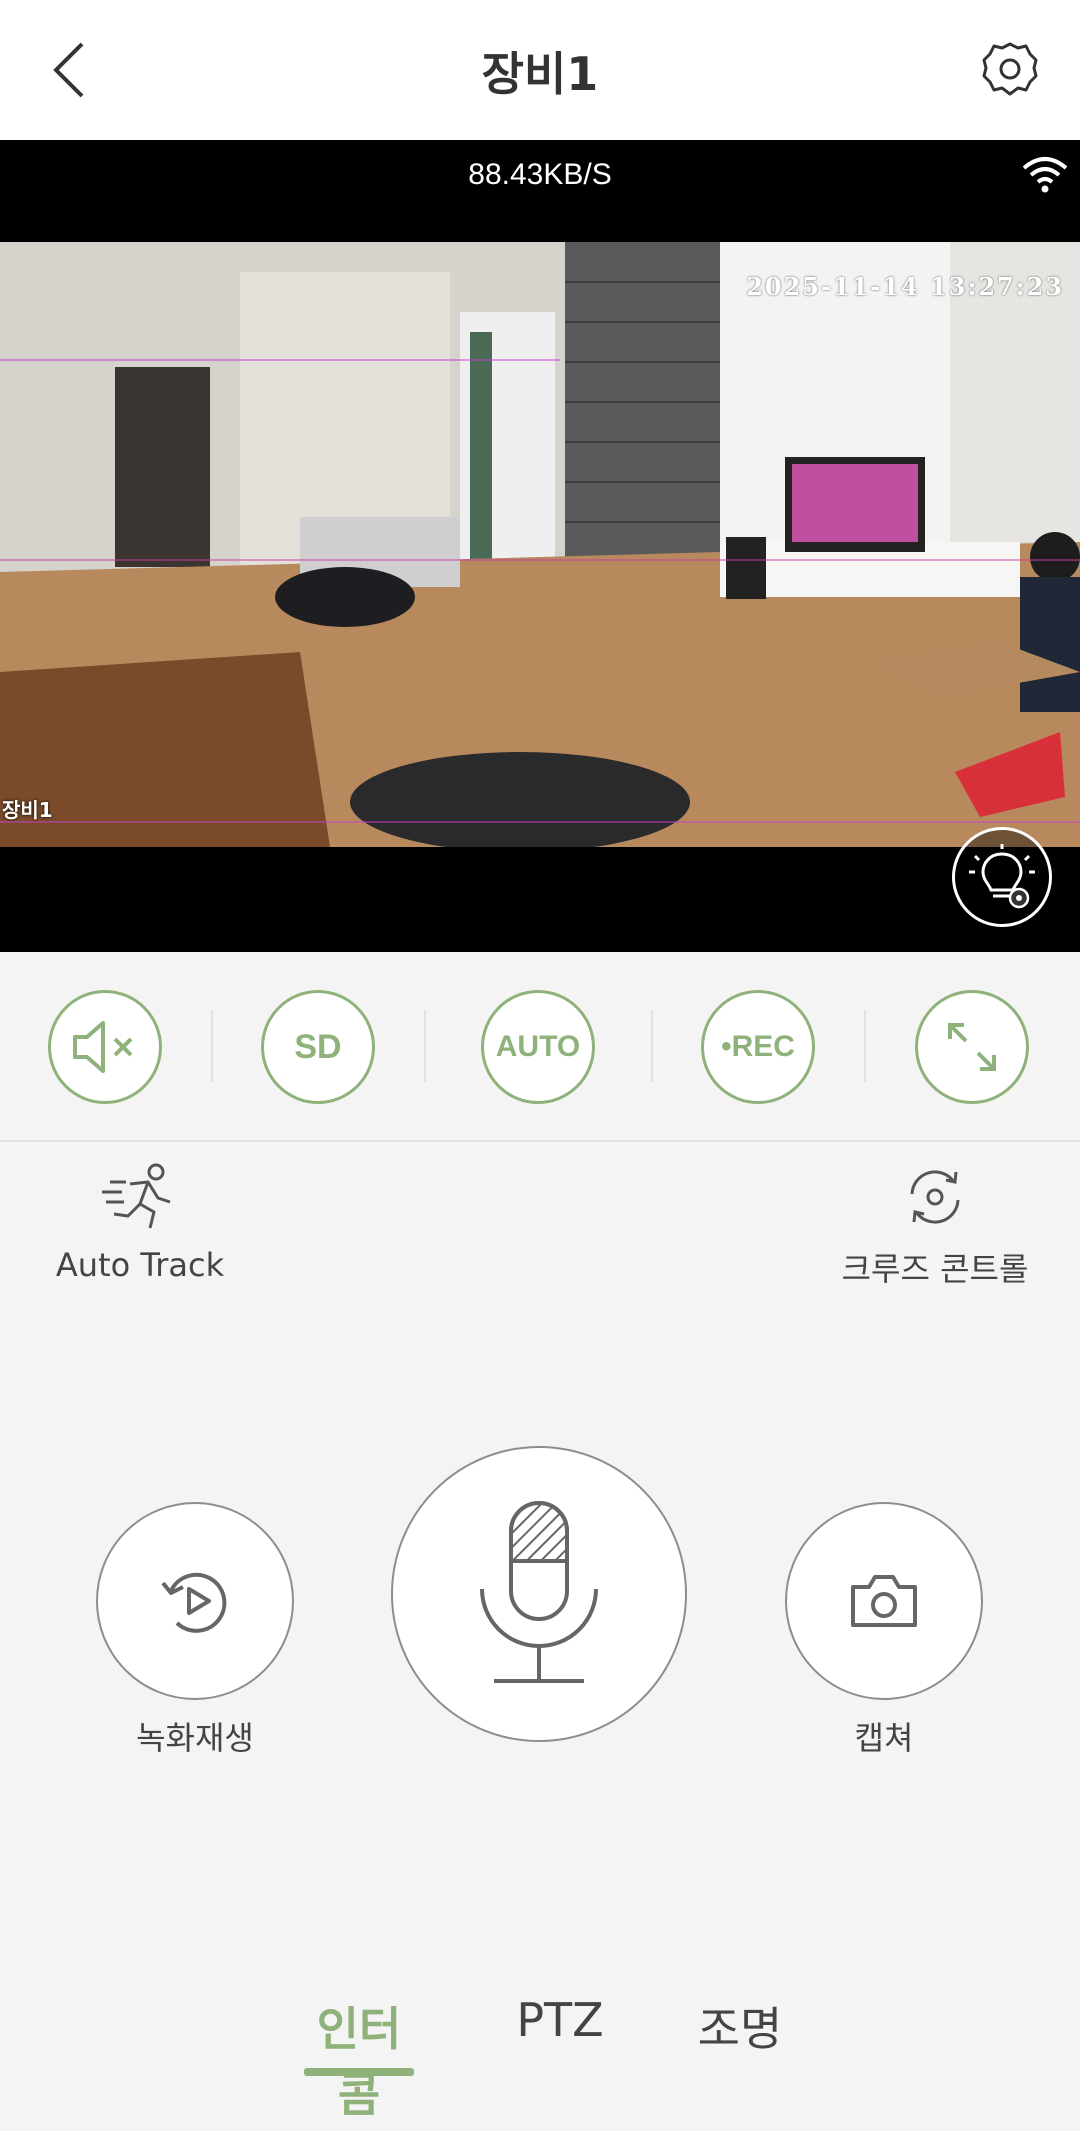  Describe the element at coordinates (935, 1269) in the screenshot. I see `cruise-control-label: 크루즈 콘트롤` at that location.